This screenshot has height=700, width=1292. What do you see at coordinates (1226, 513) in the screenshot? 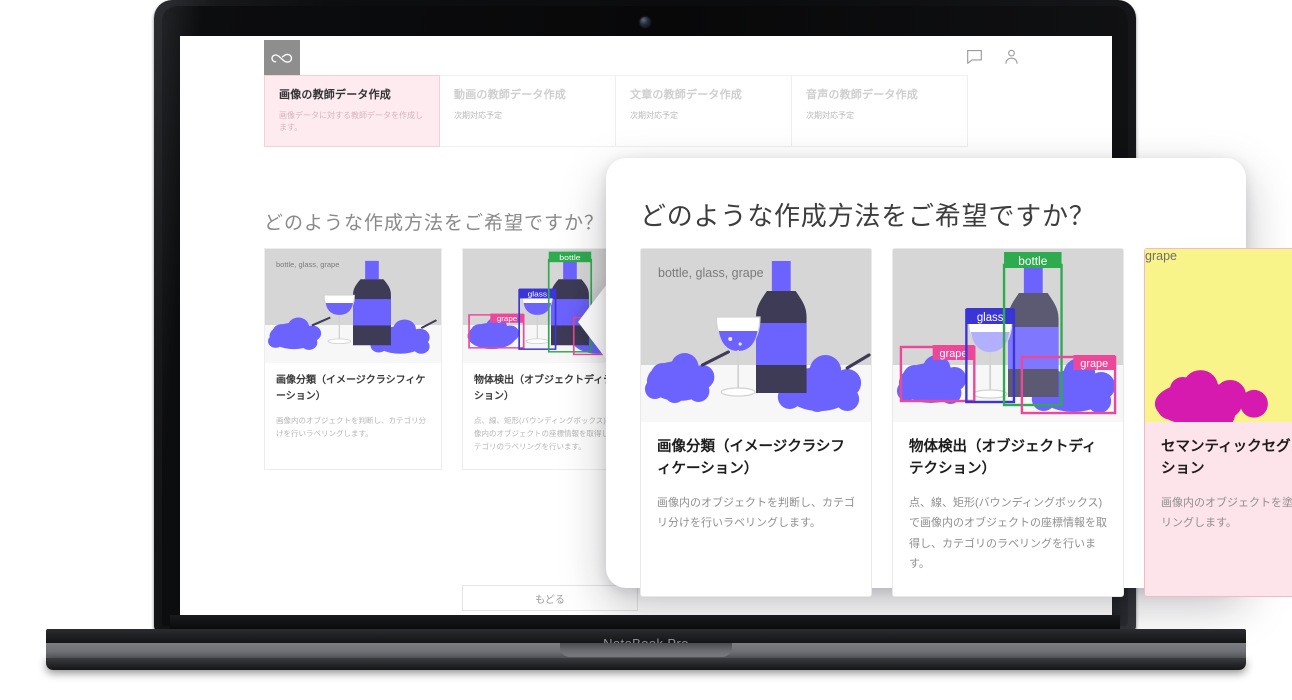
I see `card-description: 画像内のオブジェクトを塗り分けてラベリングします。` at bounding box center [1226, 513].